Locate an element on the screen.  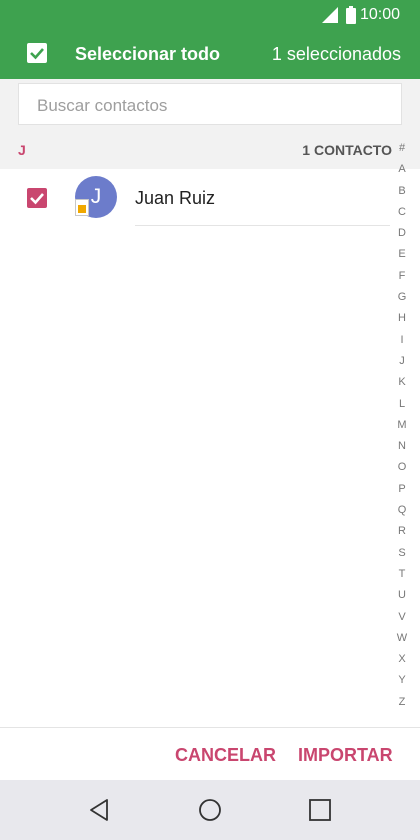
clock: 10:00 is located at coordinates (380, 14).